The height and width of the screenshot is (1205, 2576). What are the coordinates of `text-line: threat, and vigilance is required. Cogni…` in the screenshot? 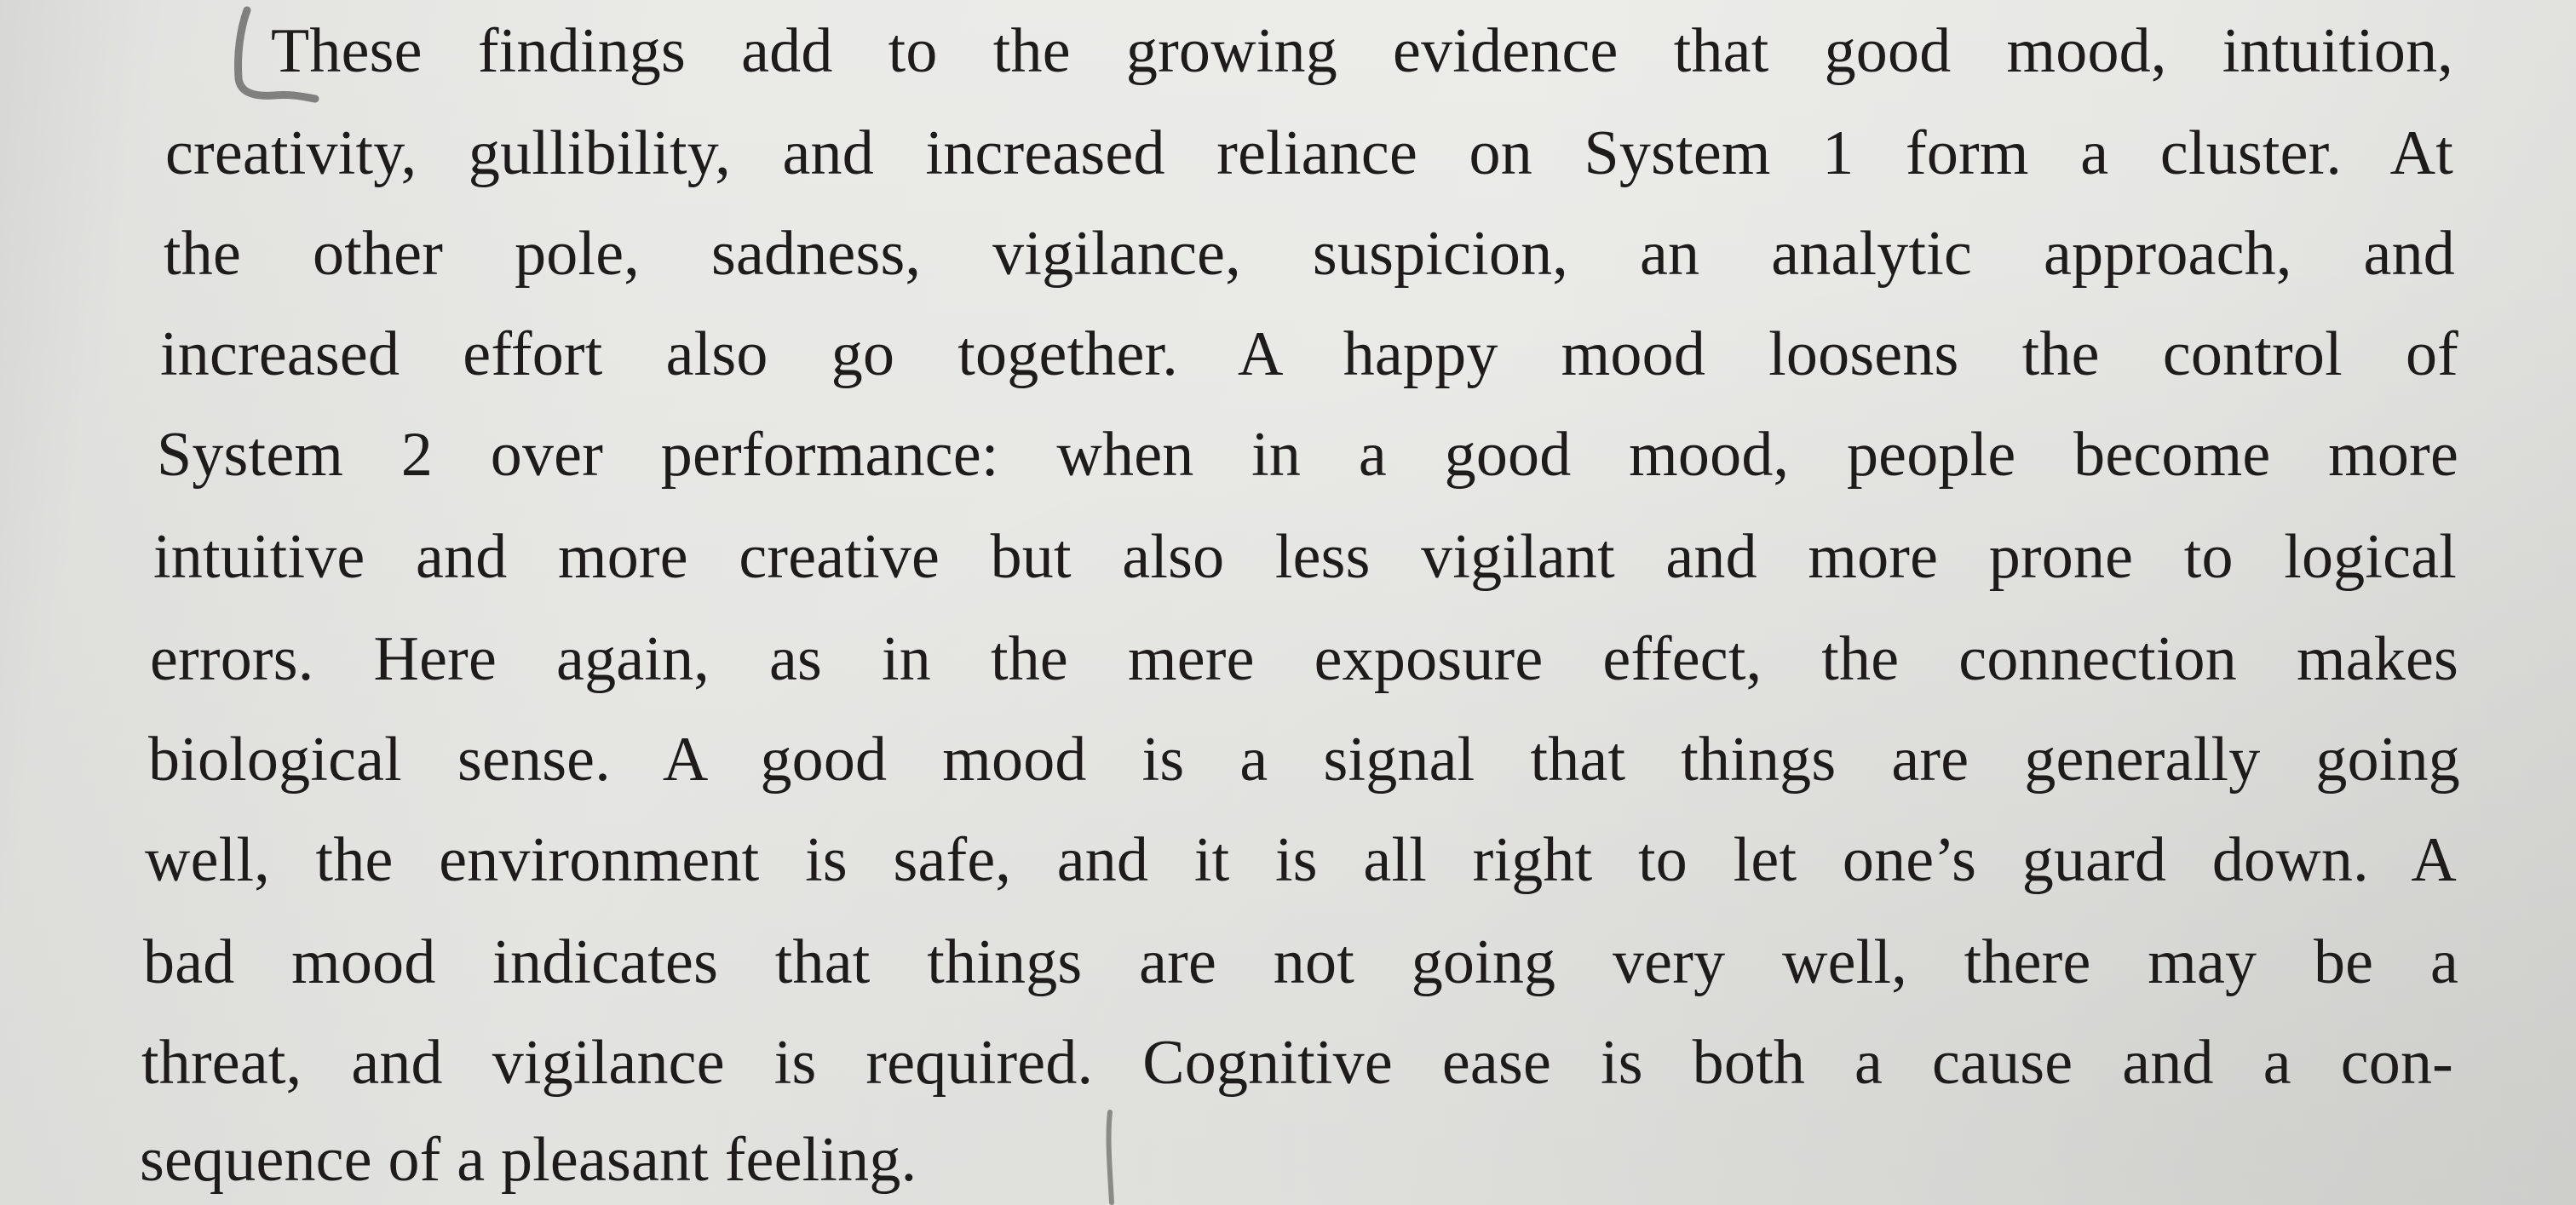 It's located at (1297, 1063).